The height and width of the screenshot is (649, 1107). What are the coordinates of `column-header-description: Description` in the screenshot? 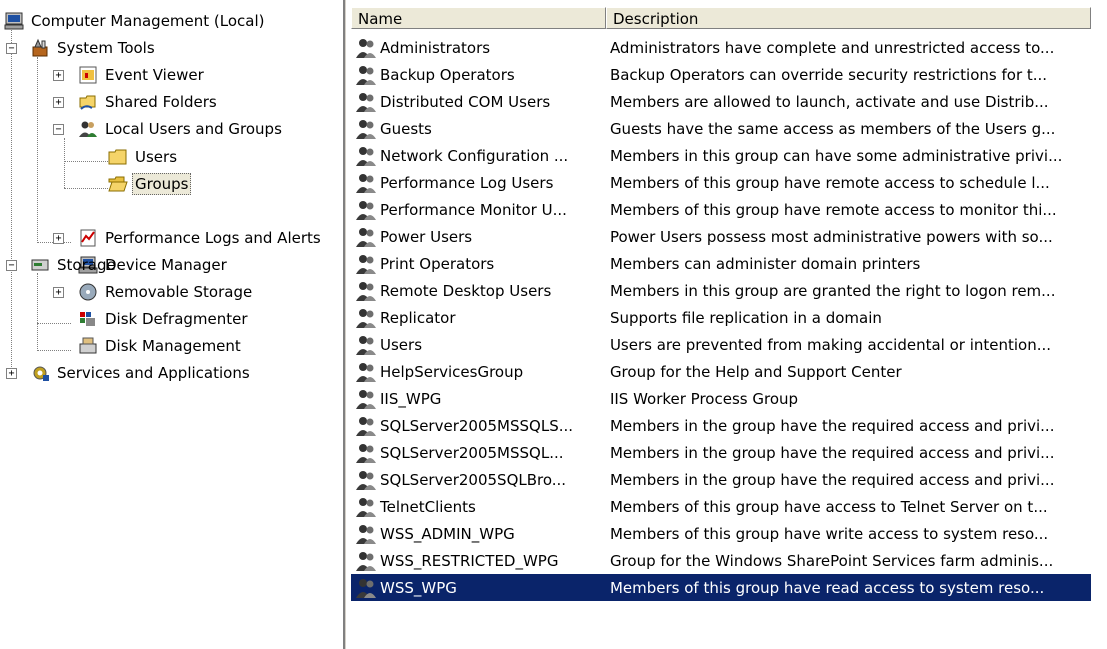 It's located at (848, 18).